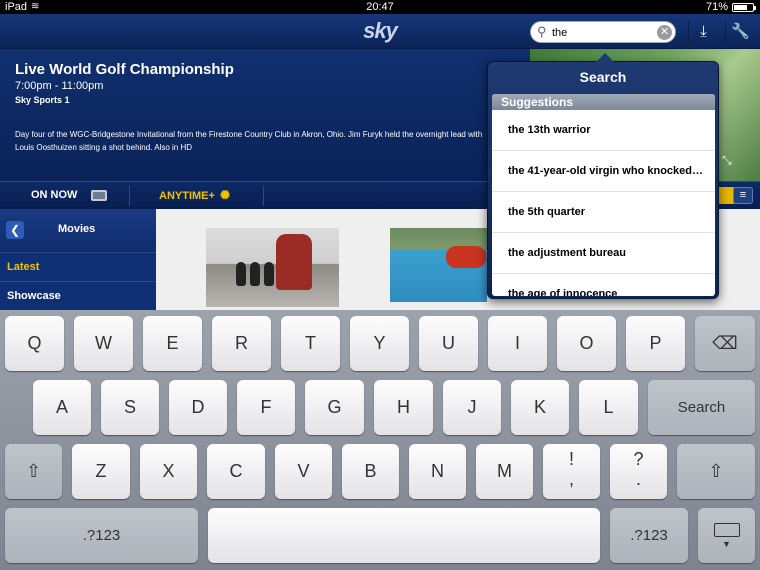 The height and width of the screenshot is (570, 760). I want to click on programme-time: 7:00pm - 11:00pm, so click(59, 86).